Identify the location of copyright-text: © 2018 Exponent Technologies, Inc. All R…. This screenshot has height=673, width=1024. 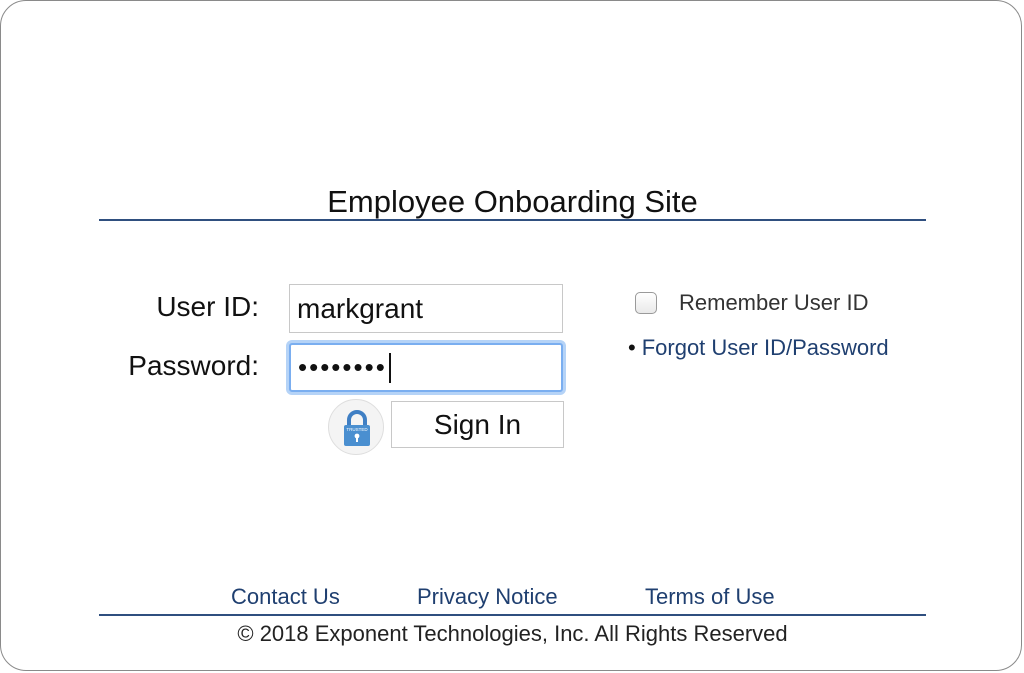
(512, 633).